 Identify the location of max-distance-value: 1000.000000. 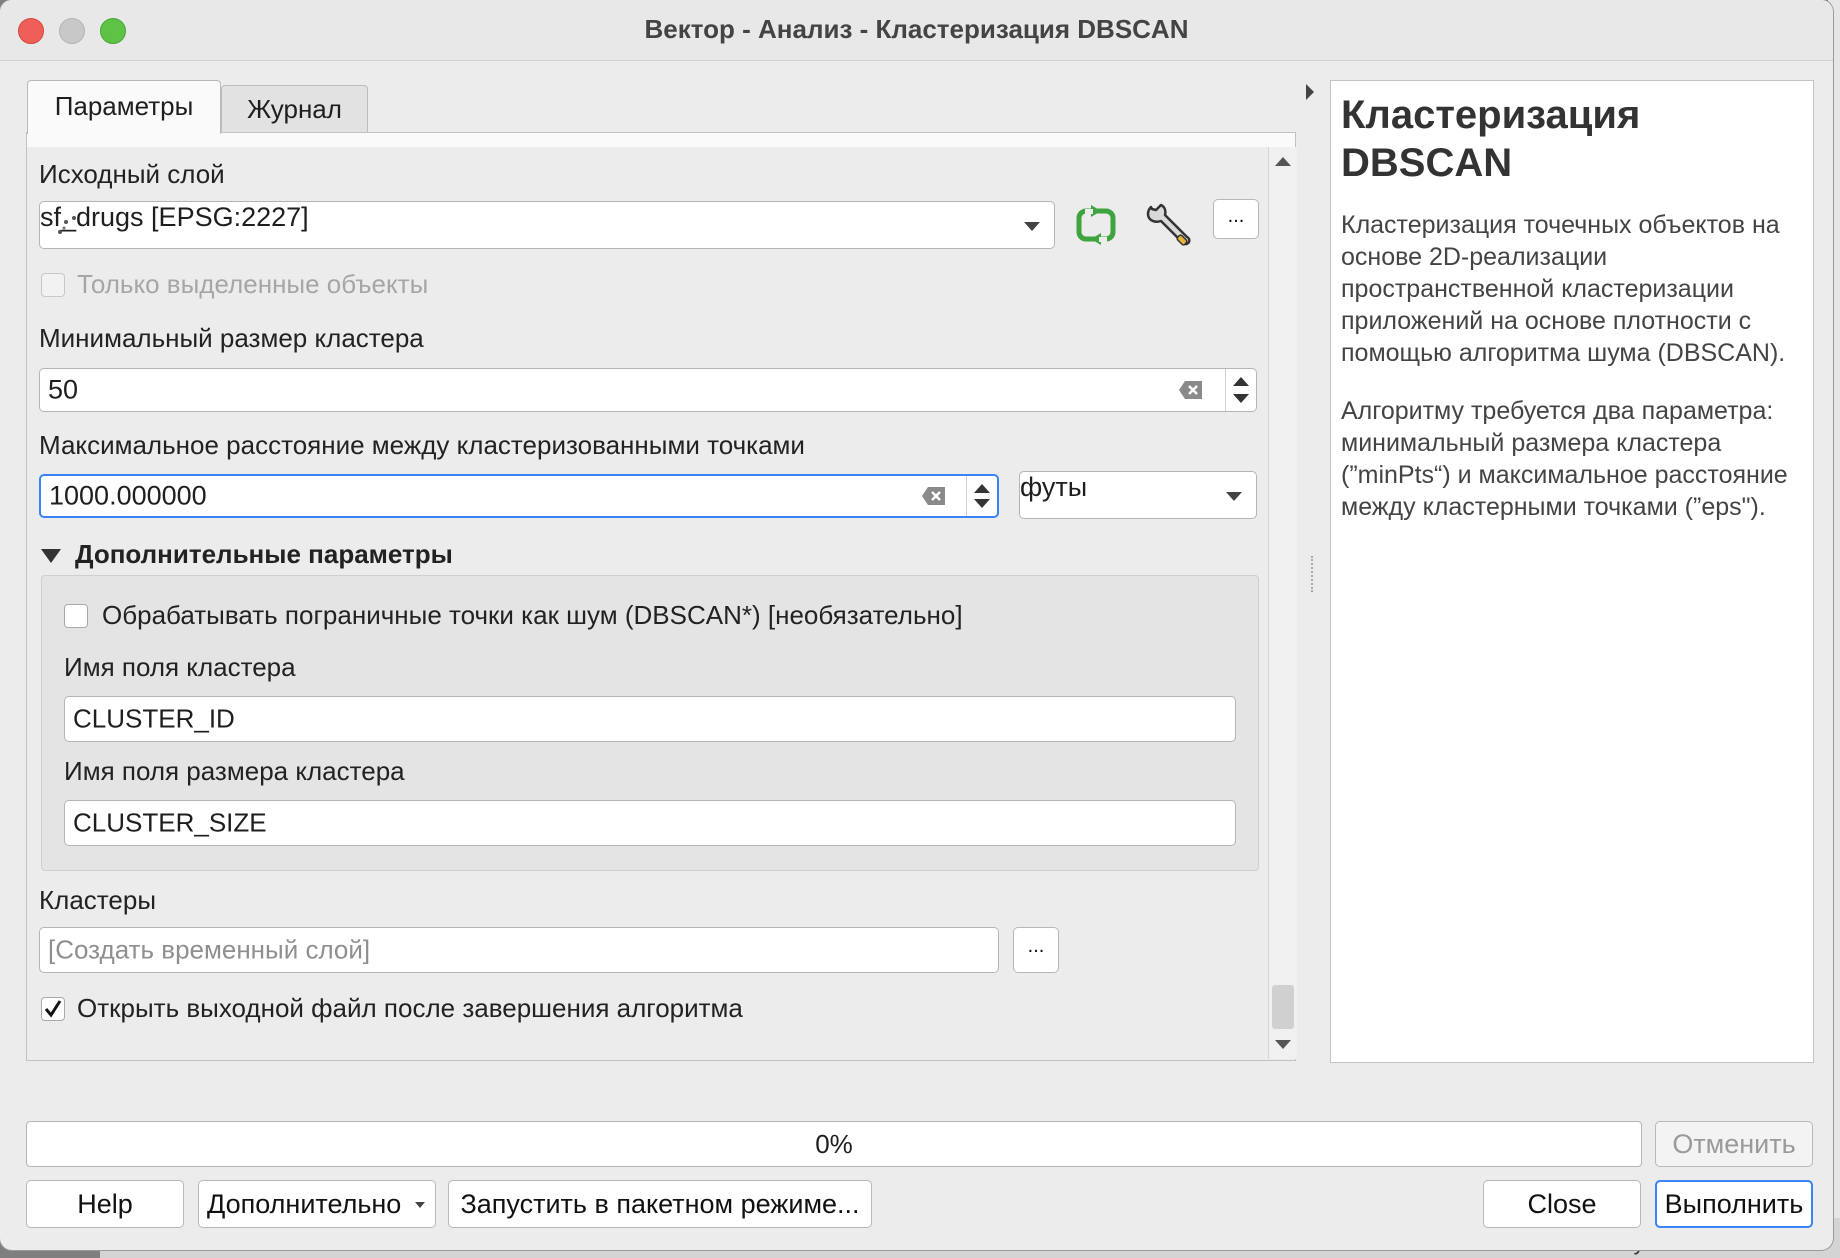
(128, 495).